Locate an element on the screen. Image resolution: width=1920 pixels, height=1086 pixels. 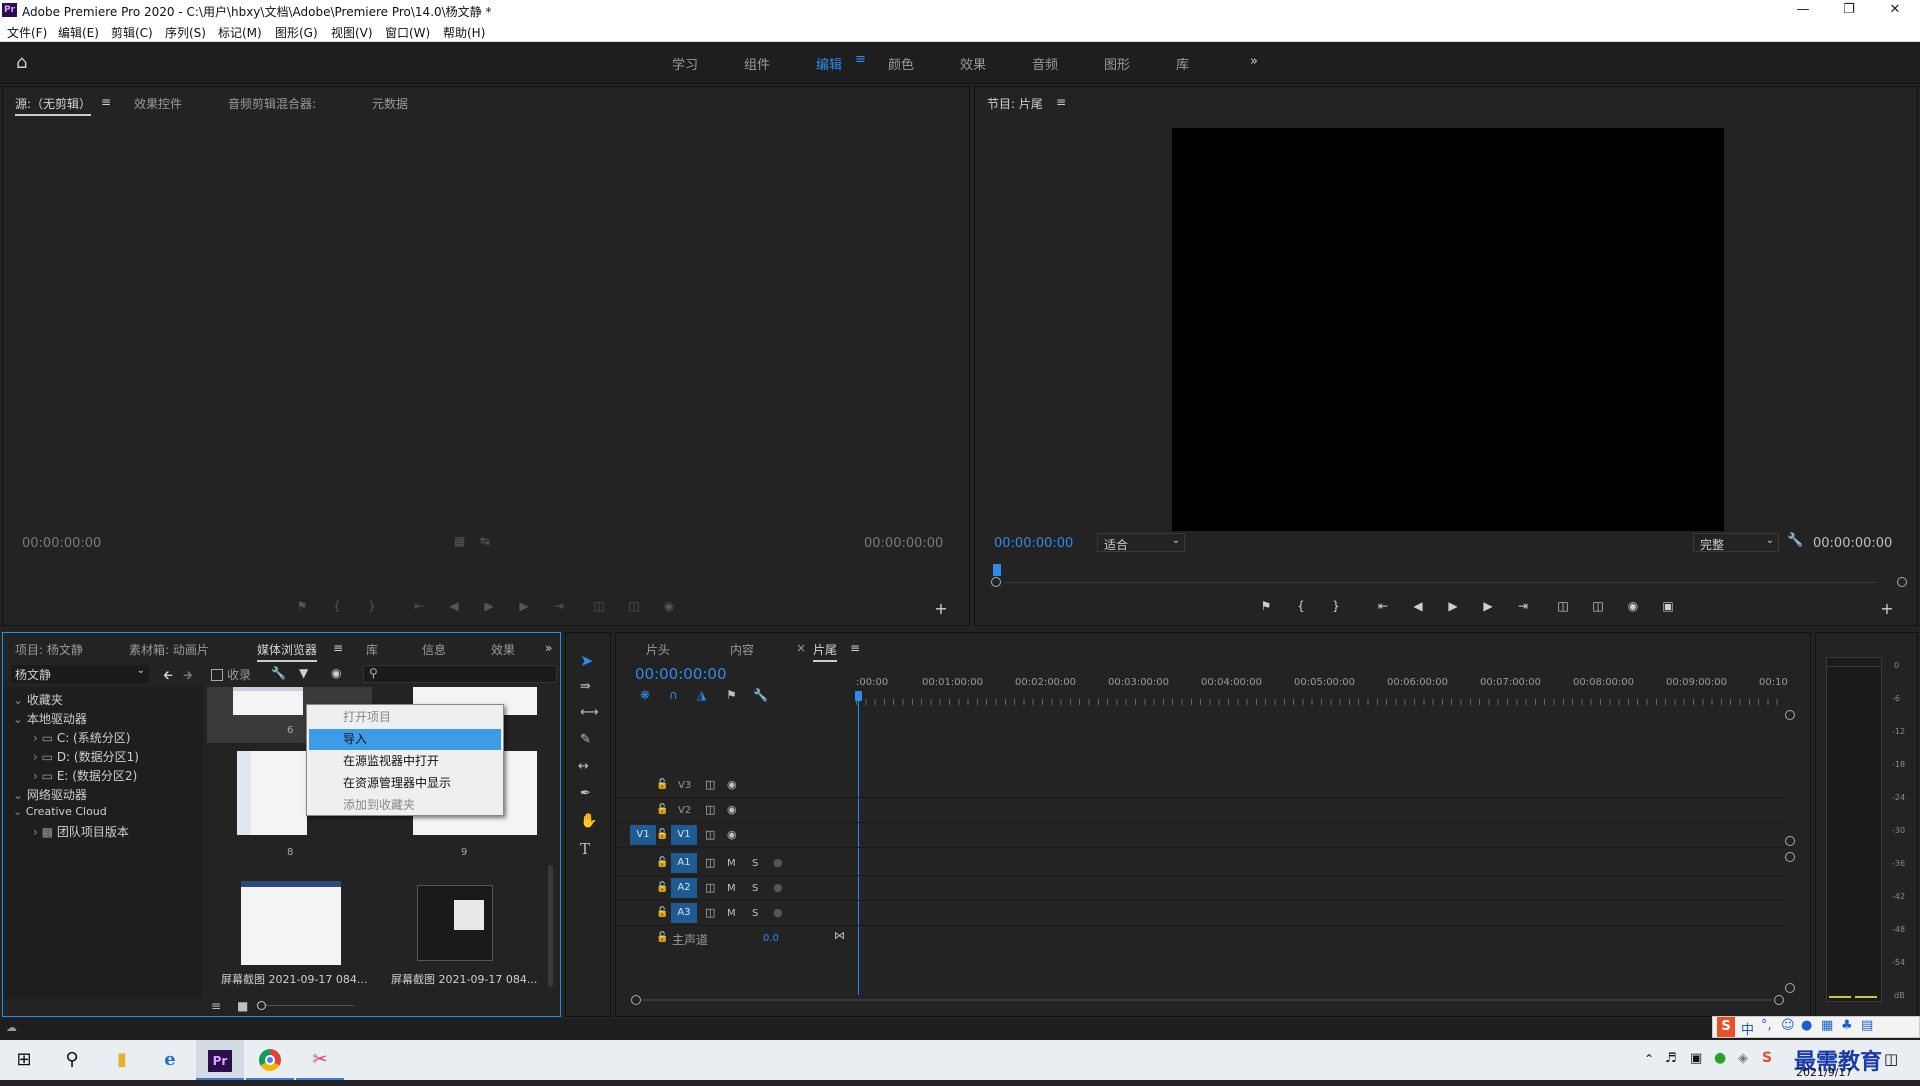
icon-view-icon: ■ is located at coordinates (242, 1006).